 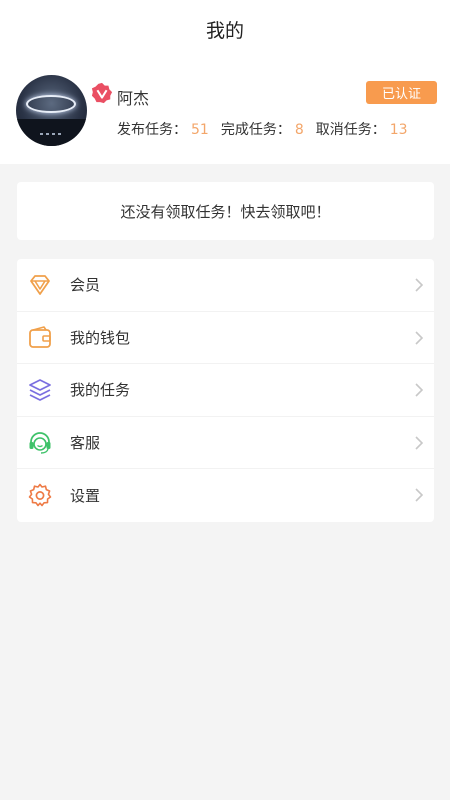 I want to click on menu-item-membership: 会员, so click(x=225, y=285).